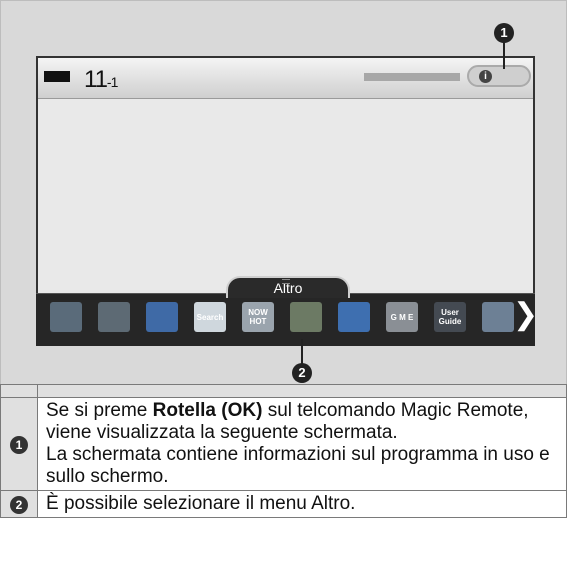 The image size is (567, 573). I want to click on program-progress-bar, so click(412, 77).